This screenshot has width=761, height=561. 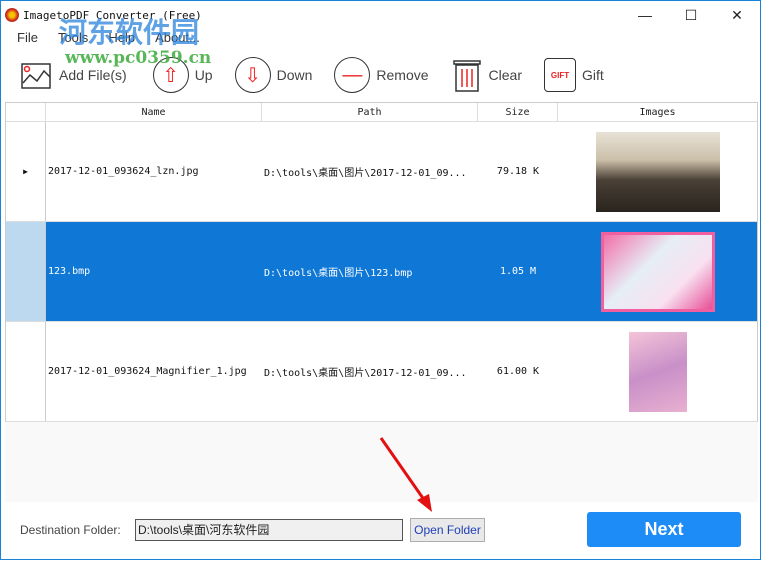 I want to click on destination-folder-input: D:\tools\桌面\河东软件园, so click(x=269, y=530).